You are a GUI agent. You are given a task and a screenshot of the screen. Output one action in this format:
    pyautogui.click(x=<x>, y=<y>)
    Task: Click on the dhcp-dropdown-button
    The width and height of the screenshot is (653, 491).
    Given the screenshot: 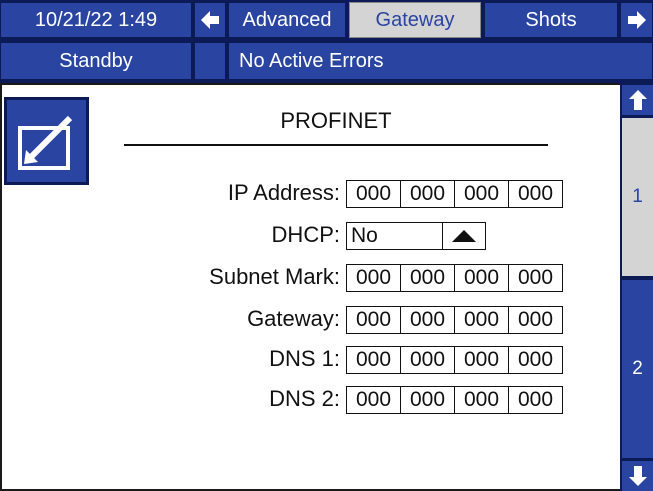 What is the action you would take?
    pyautogui.click(x=464, y=236)
    